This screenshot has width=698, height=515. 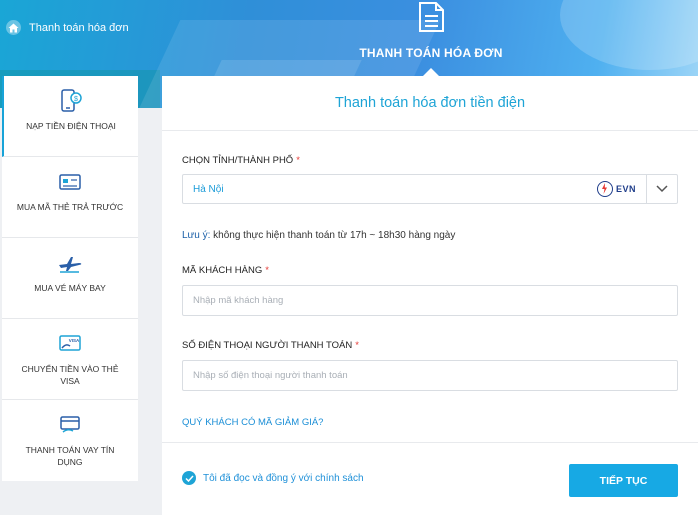 What do you see at coordinates (13, 27) in the screenshot?
I see `home-icon` at bounding box center [13, 27].